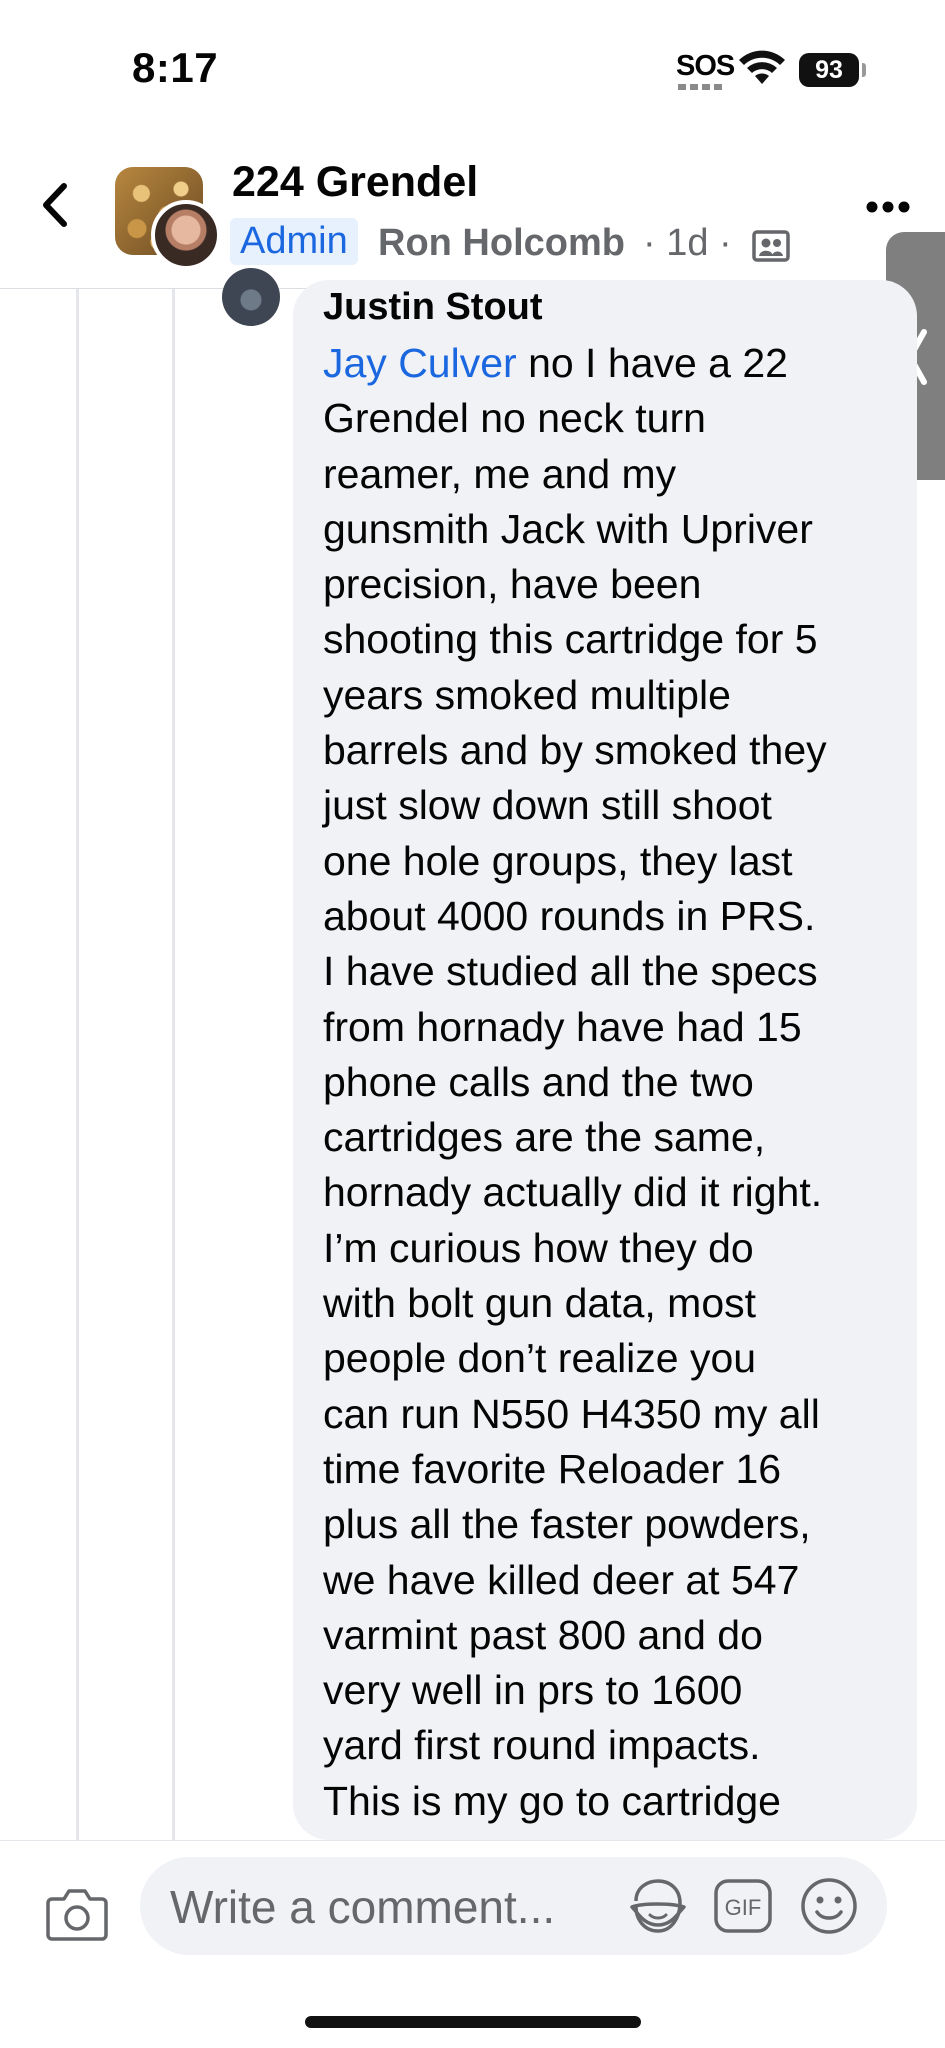 Image resolution: width=945 pixels, height=2048 pixels. What do you see at coordinates (501, 243) in the screenshot?
I see `poster-name: Ron Holcomb` at bounding box center [501, 243].